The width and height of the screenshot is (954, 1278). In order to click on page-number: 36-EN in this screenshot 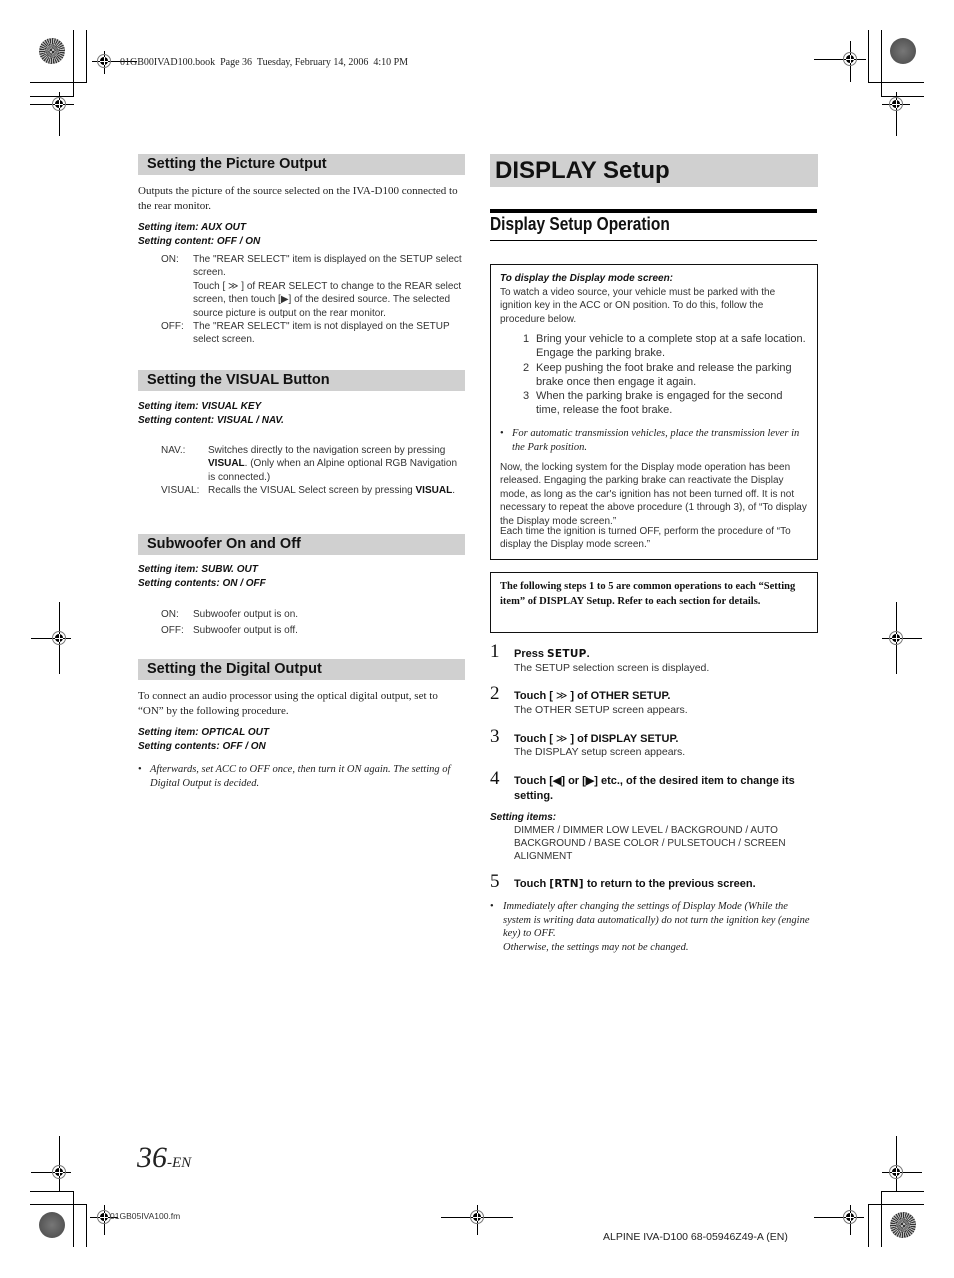, I will do `click(164, 1158)`.